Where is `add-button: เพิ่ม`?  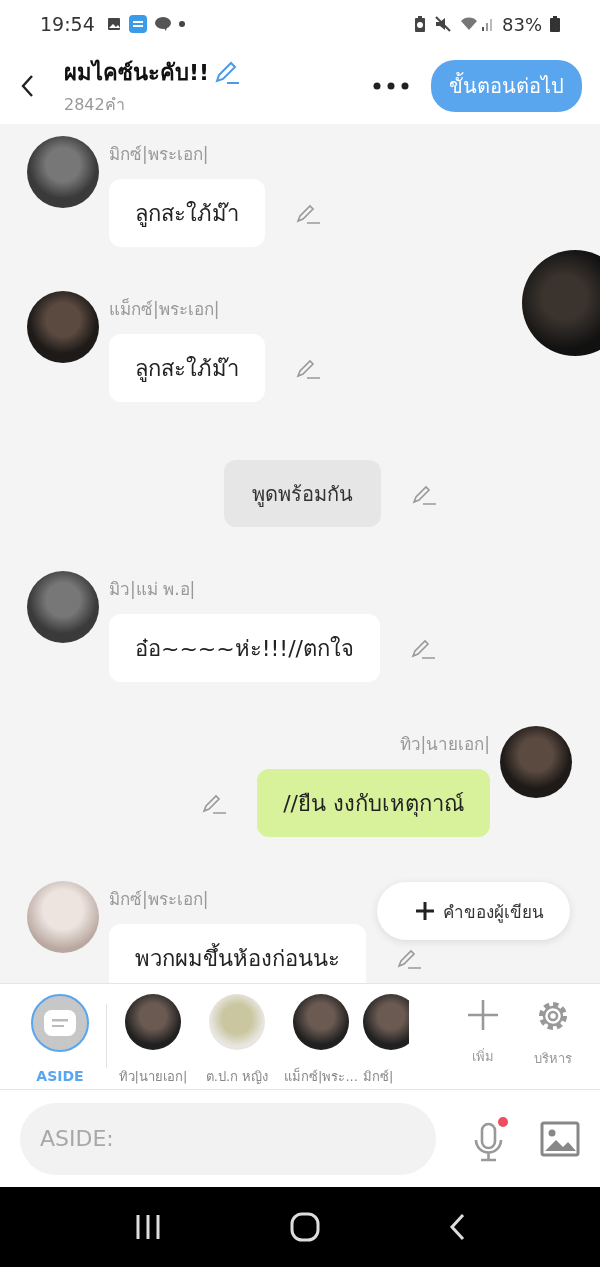
add-button: เพิ่ม is located at coordinates (483, 1030).